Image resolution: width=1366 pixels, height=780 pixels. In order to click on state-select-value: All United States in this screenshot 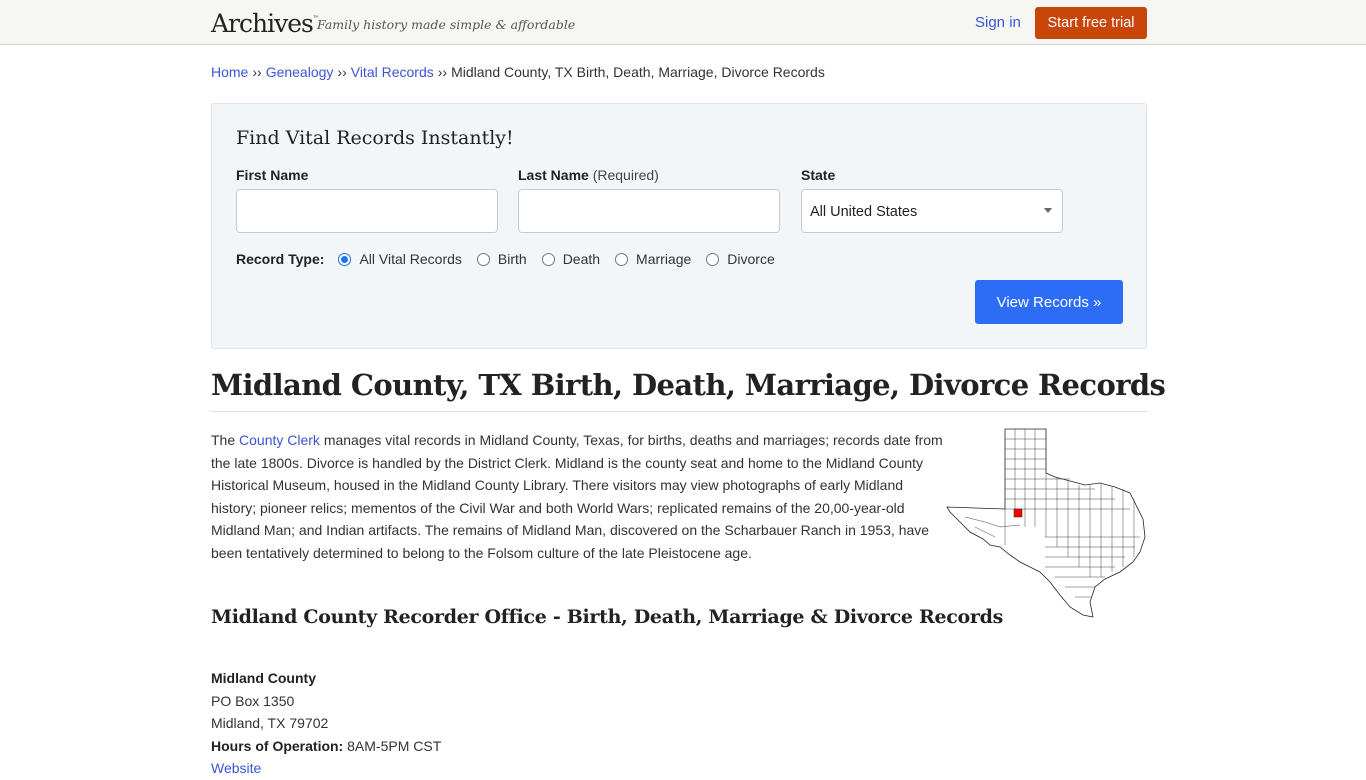, I will do `click(864, 212)`.